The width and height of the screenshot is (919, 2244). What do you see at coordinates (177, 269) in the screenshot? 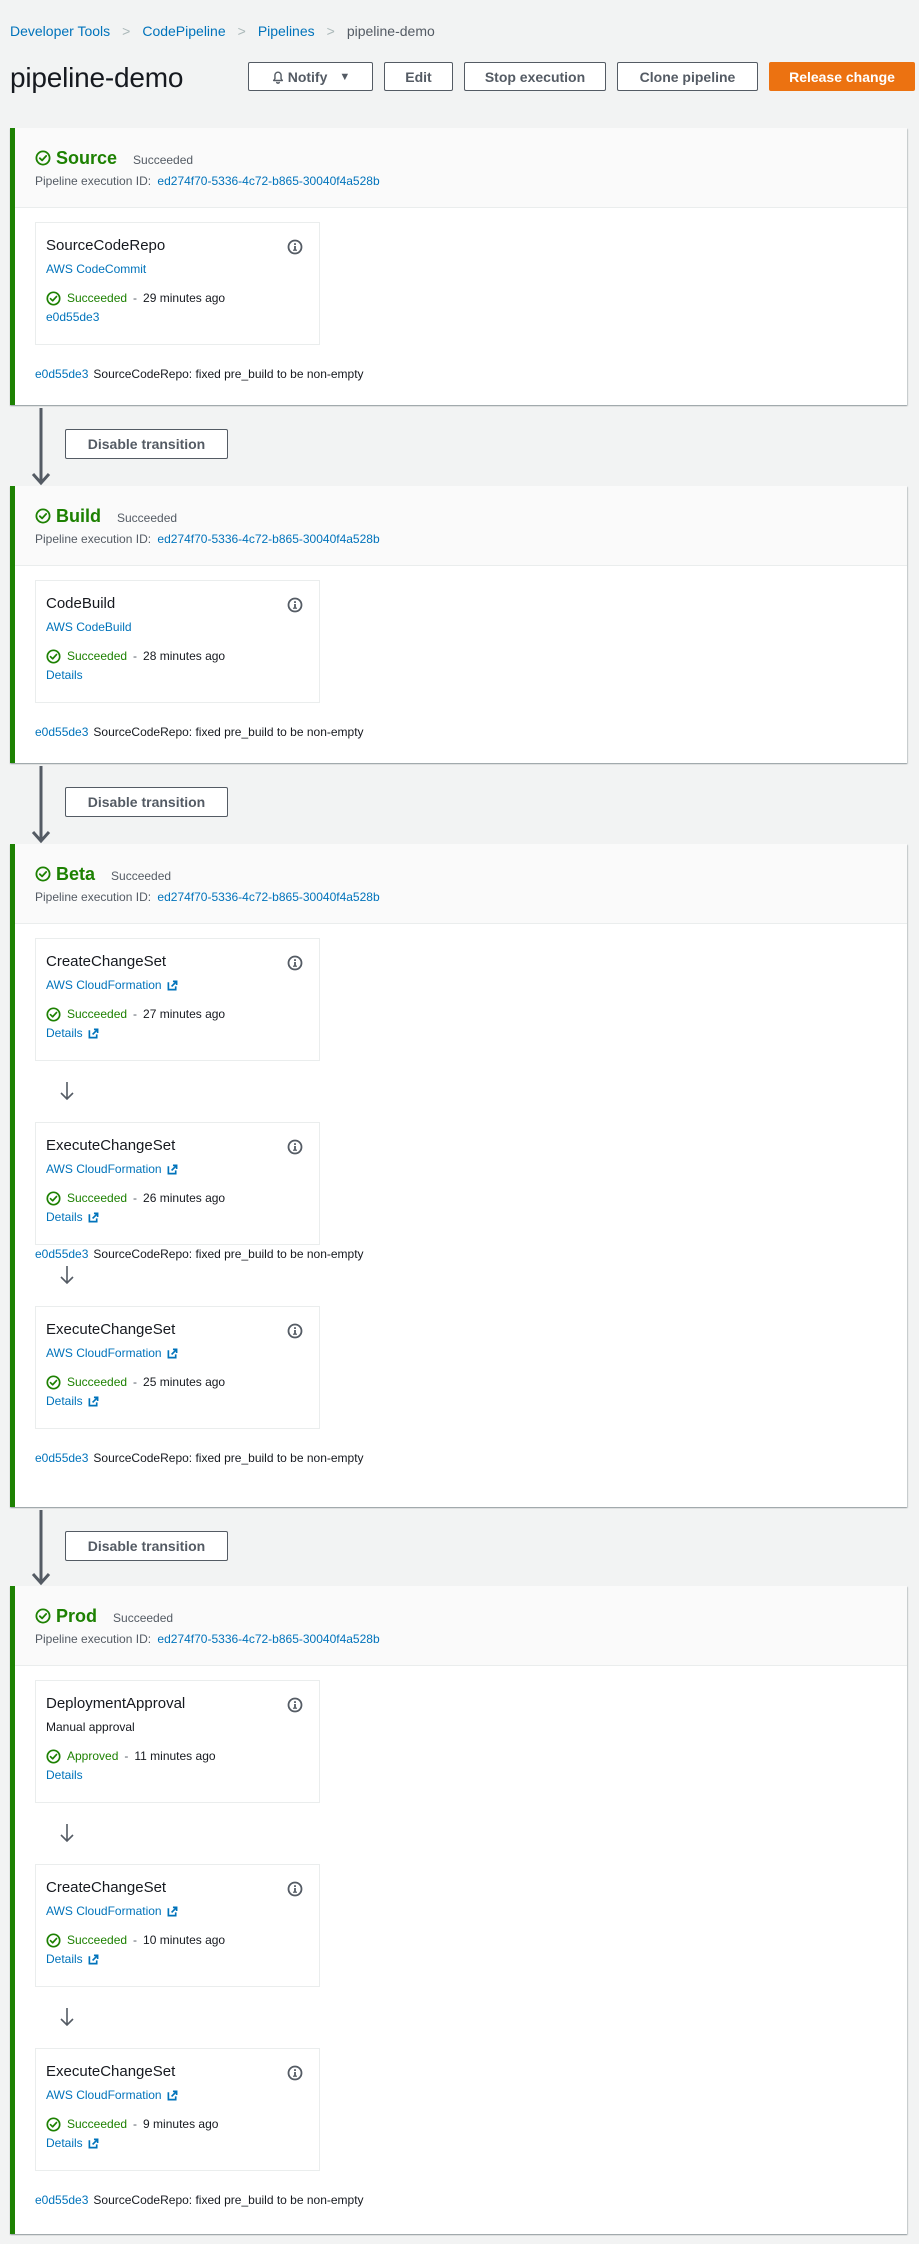
I see `provider-link: AWS CodeCommit` at bounding box center [177, 269].